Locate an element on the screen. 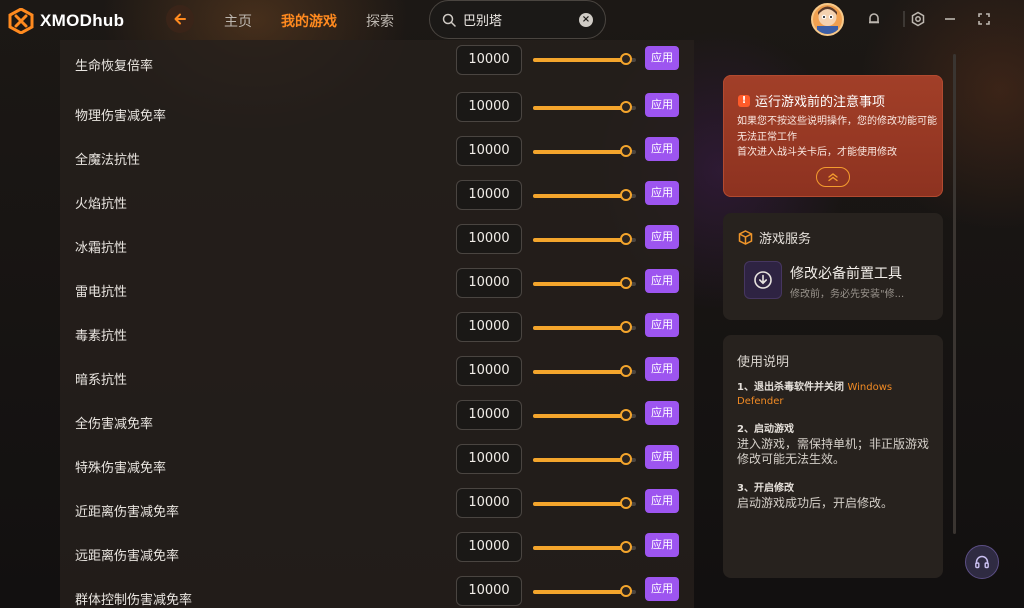  guide-step-2: 2、启动游戏 进入游戏，需保持单机；非正版游戏修改可能无法生效。 is located at coordinates (835, 445).